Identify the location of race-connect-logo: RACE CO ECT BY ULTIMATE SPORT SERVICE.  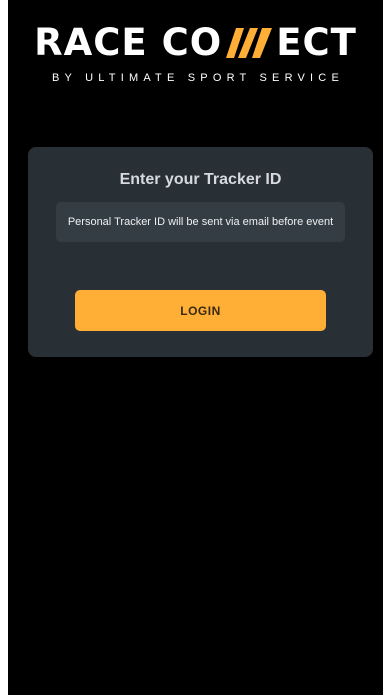
(195, 52).